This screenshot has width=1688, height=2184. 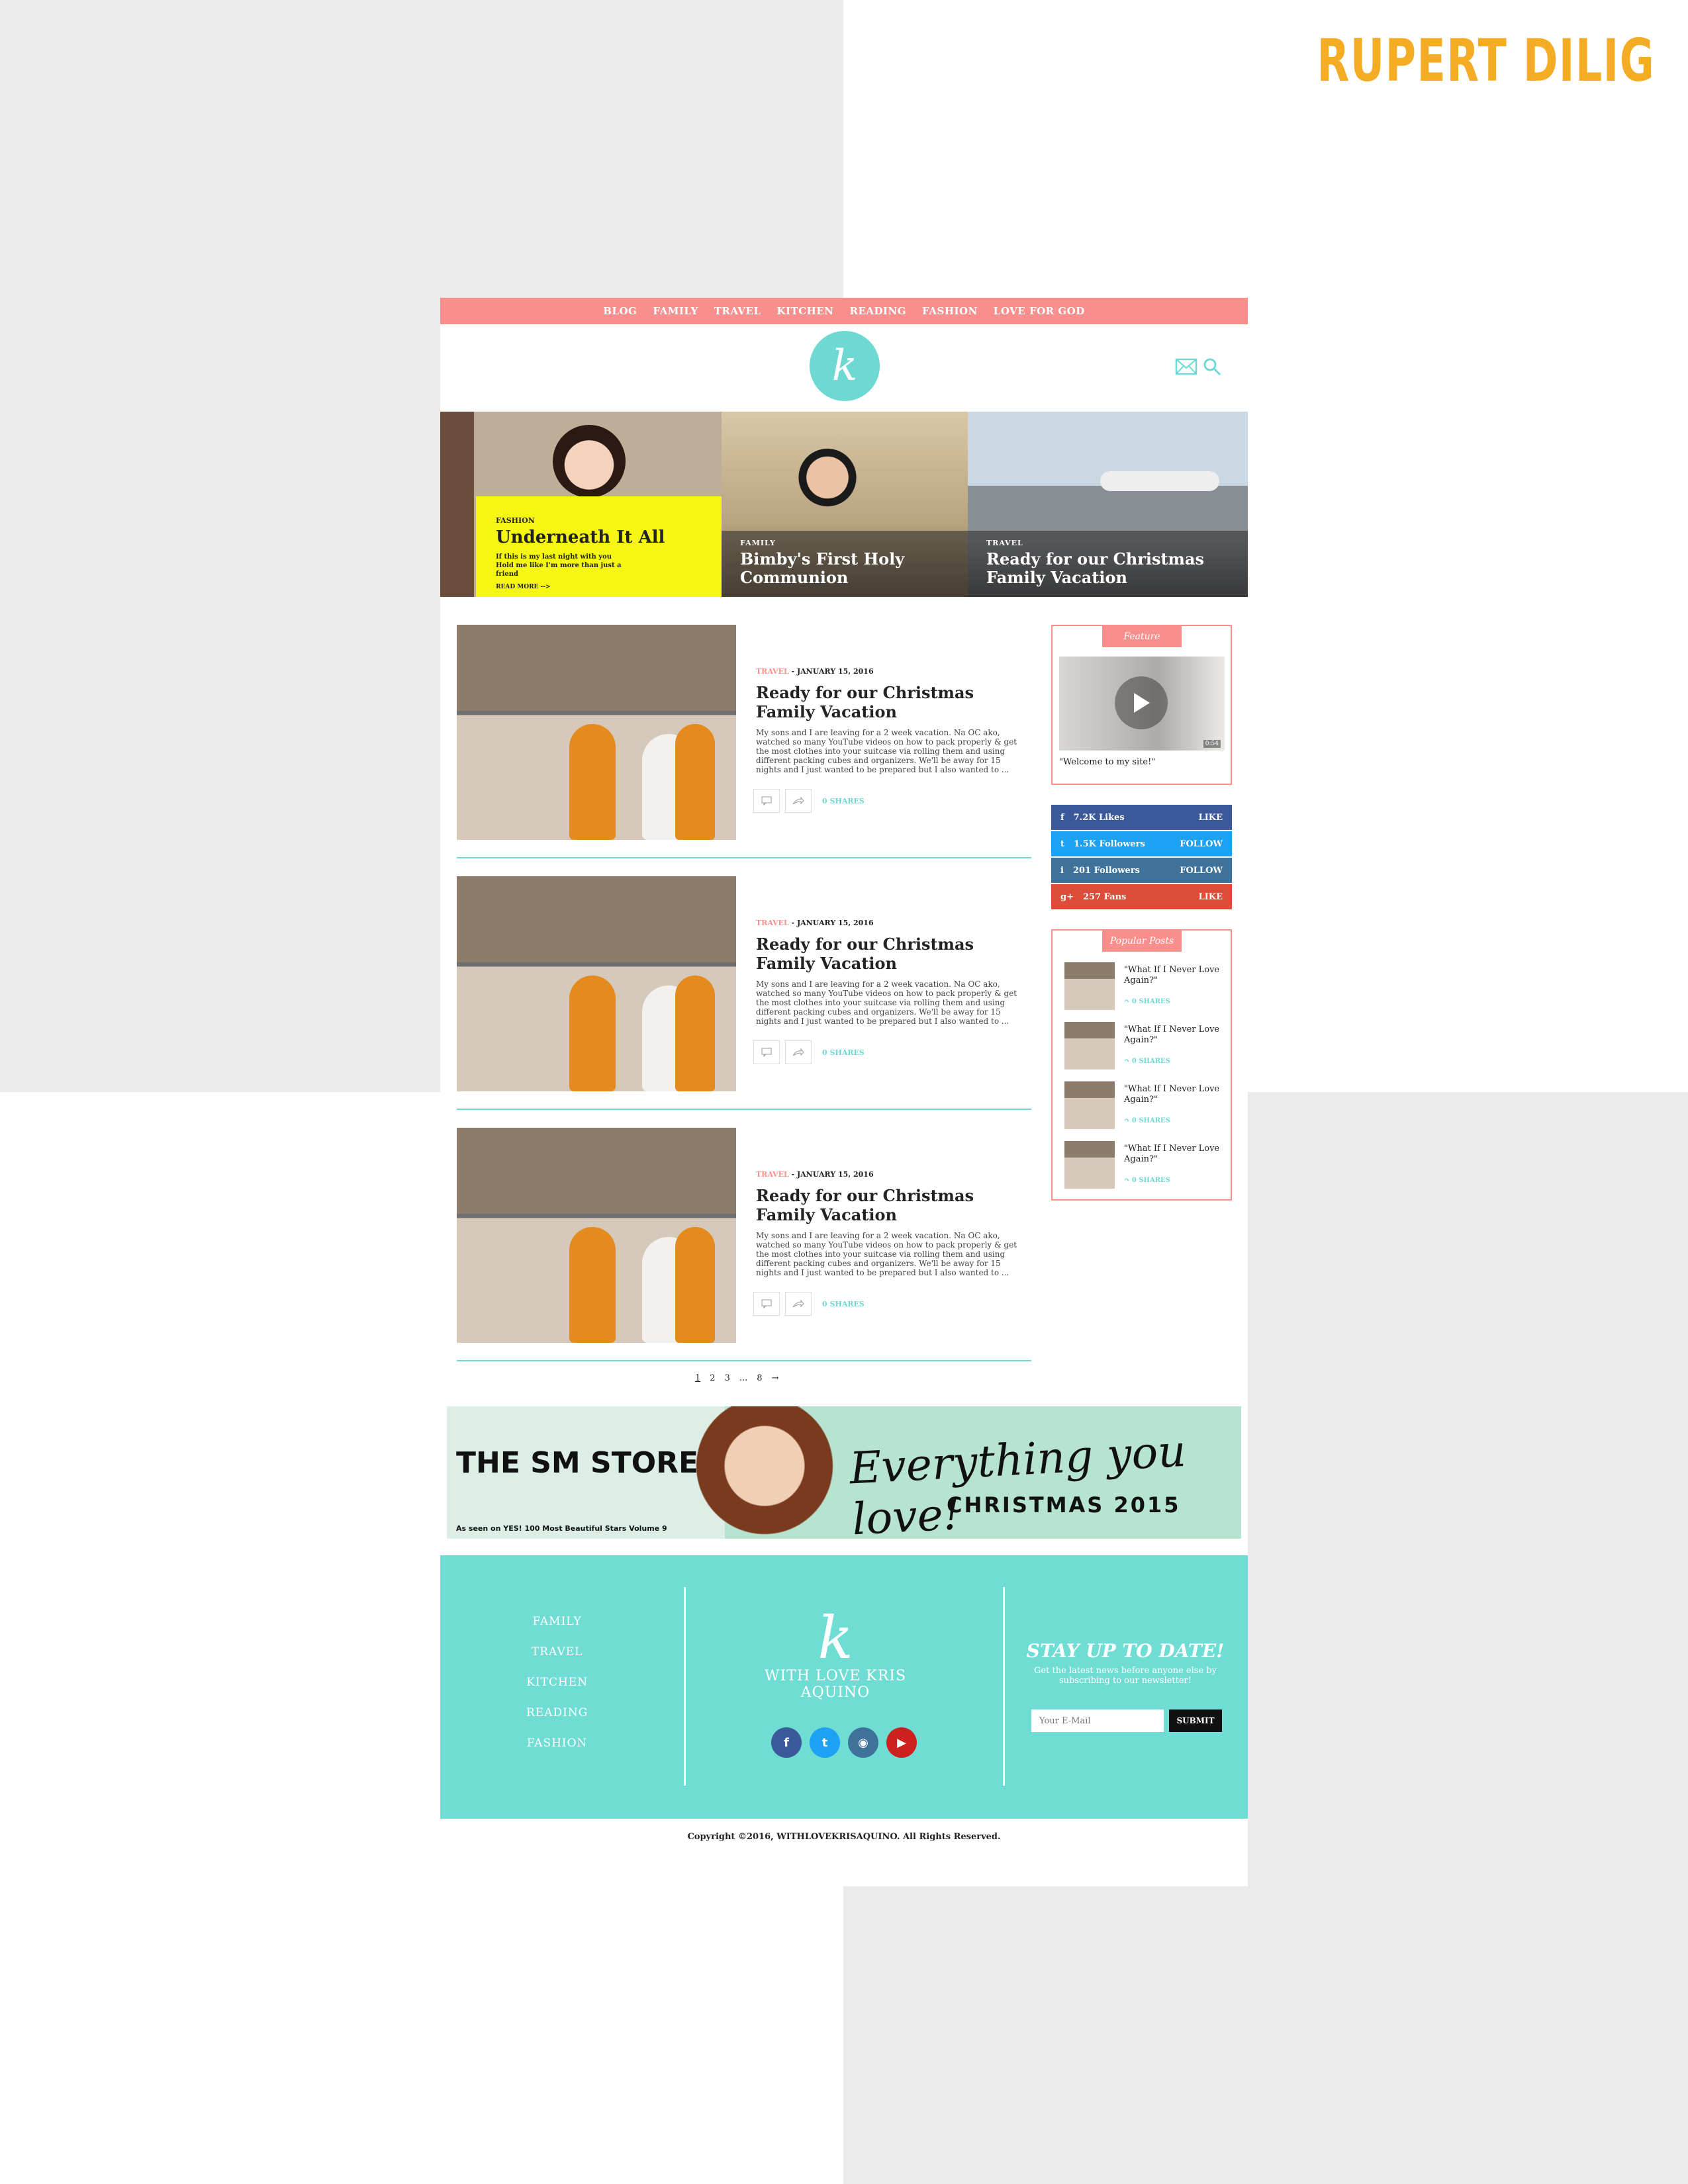 I want to click on site-logo: k, so click(x=845, y=366).